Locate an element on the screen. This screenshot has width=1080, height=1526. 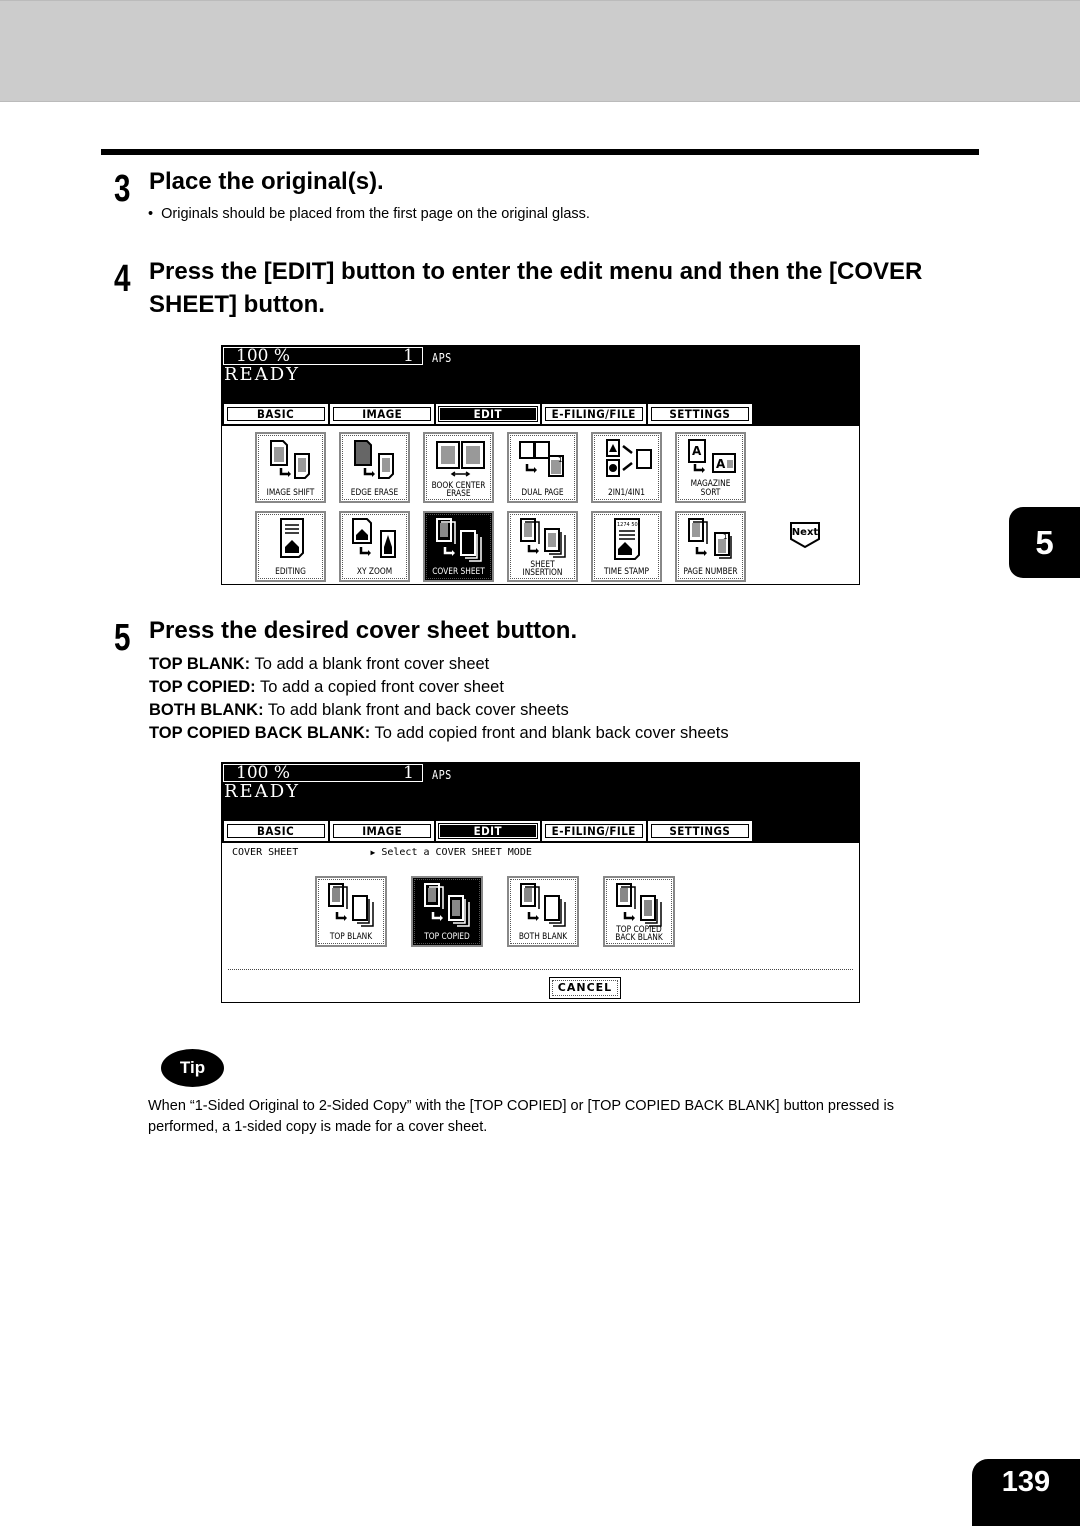
sheet-insertion-button: SHEET INSERTION is located at coordinates (542, 546).